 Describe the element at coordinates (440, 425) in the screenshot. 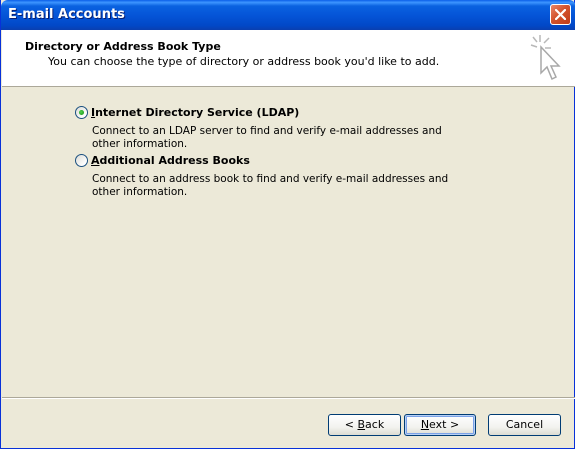

I see `next-button: Next >` at that location.